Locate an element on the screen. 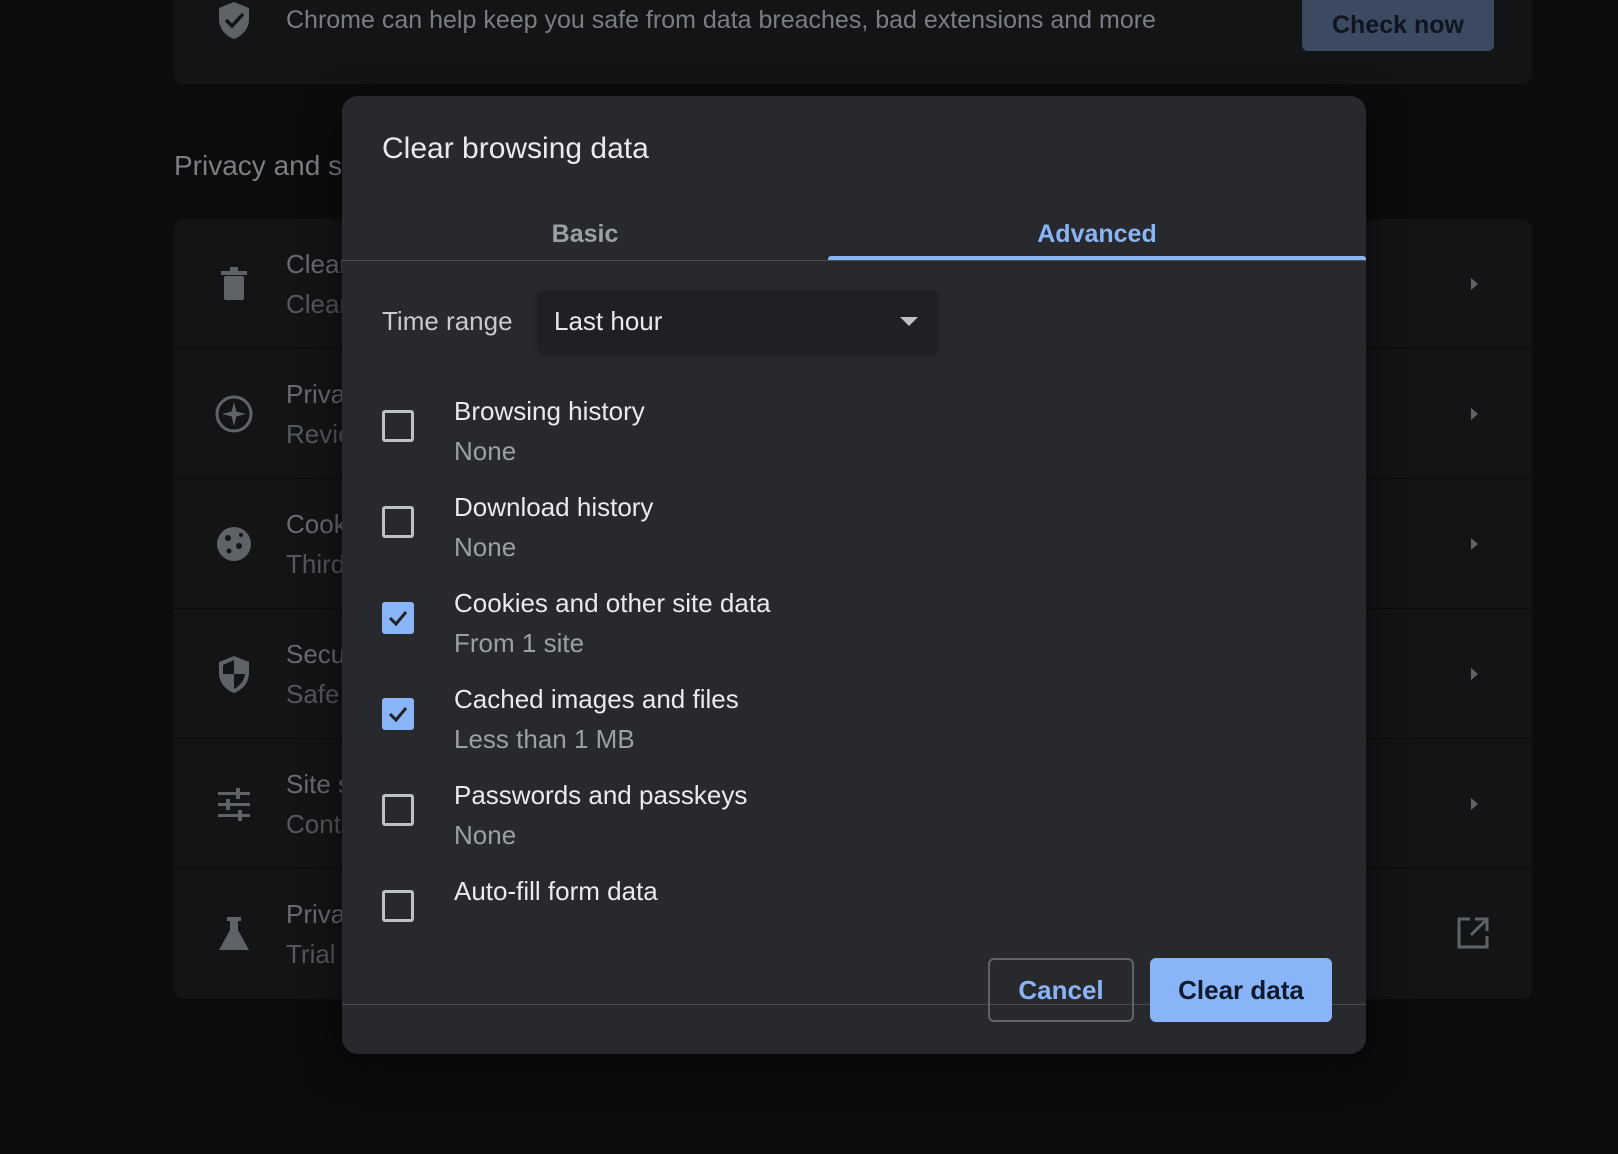  tabs-divider is located at coordinates (854, 260).